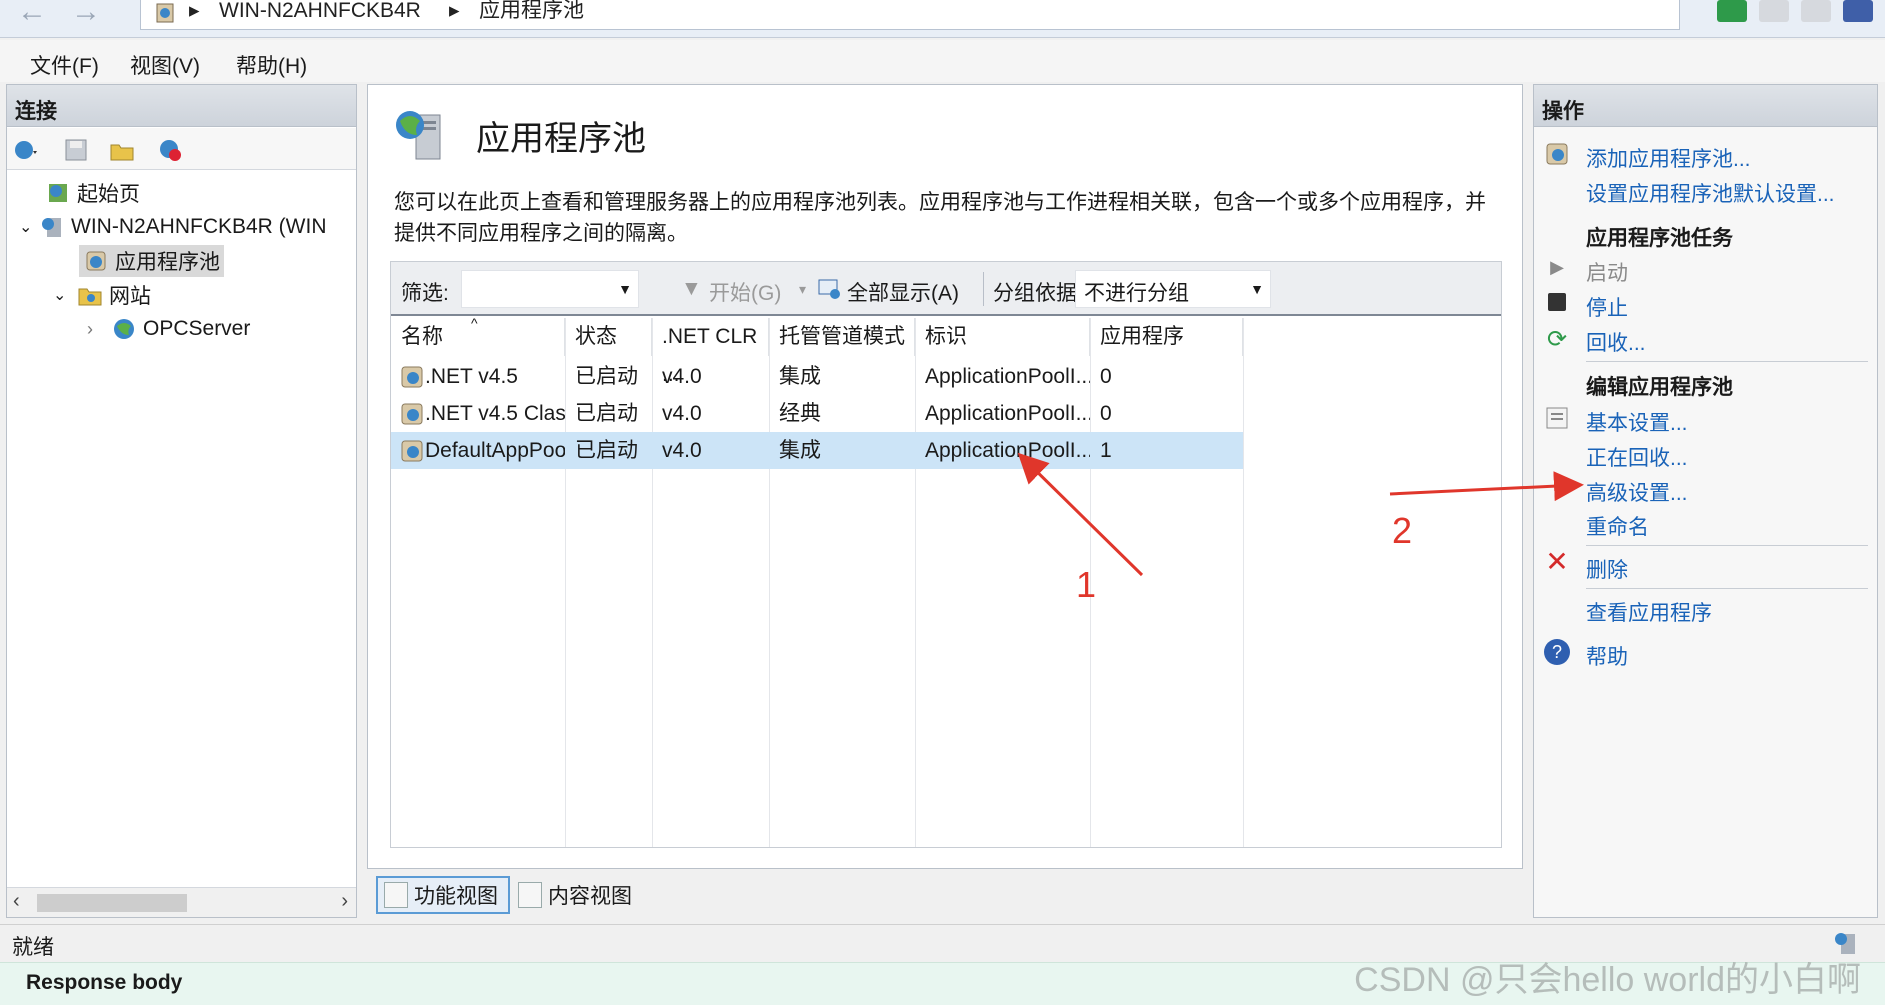 The width and height of the screenshot is (1885, 1005). Describe the element at coordinates (443, 895) in the screenshot. I see `tab-features-view: 功能视图` at that location.